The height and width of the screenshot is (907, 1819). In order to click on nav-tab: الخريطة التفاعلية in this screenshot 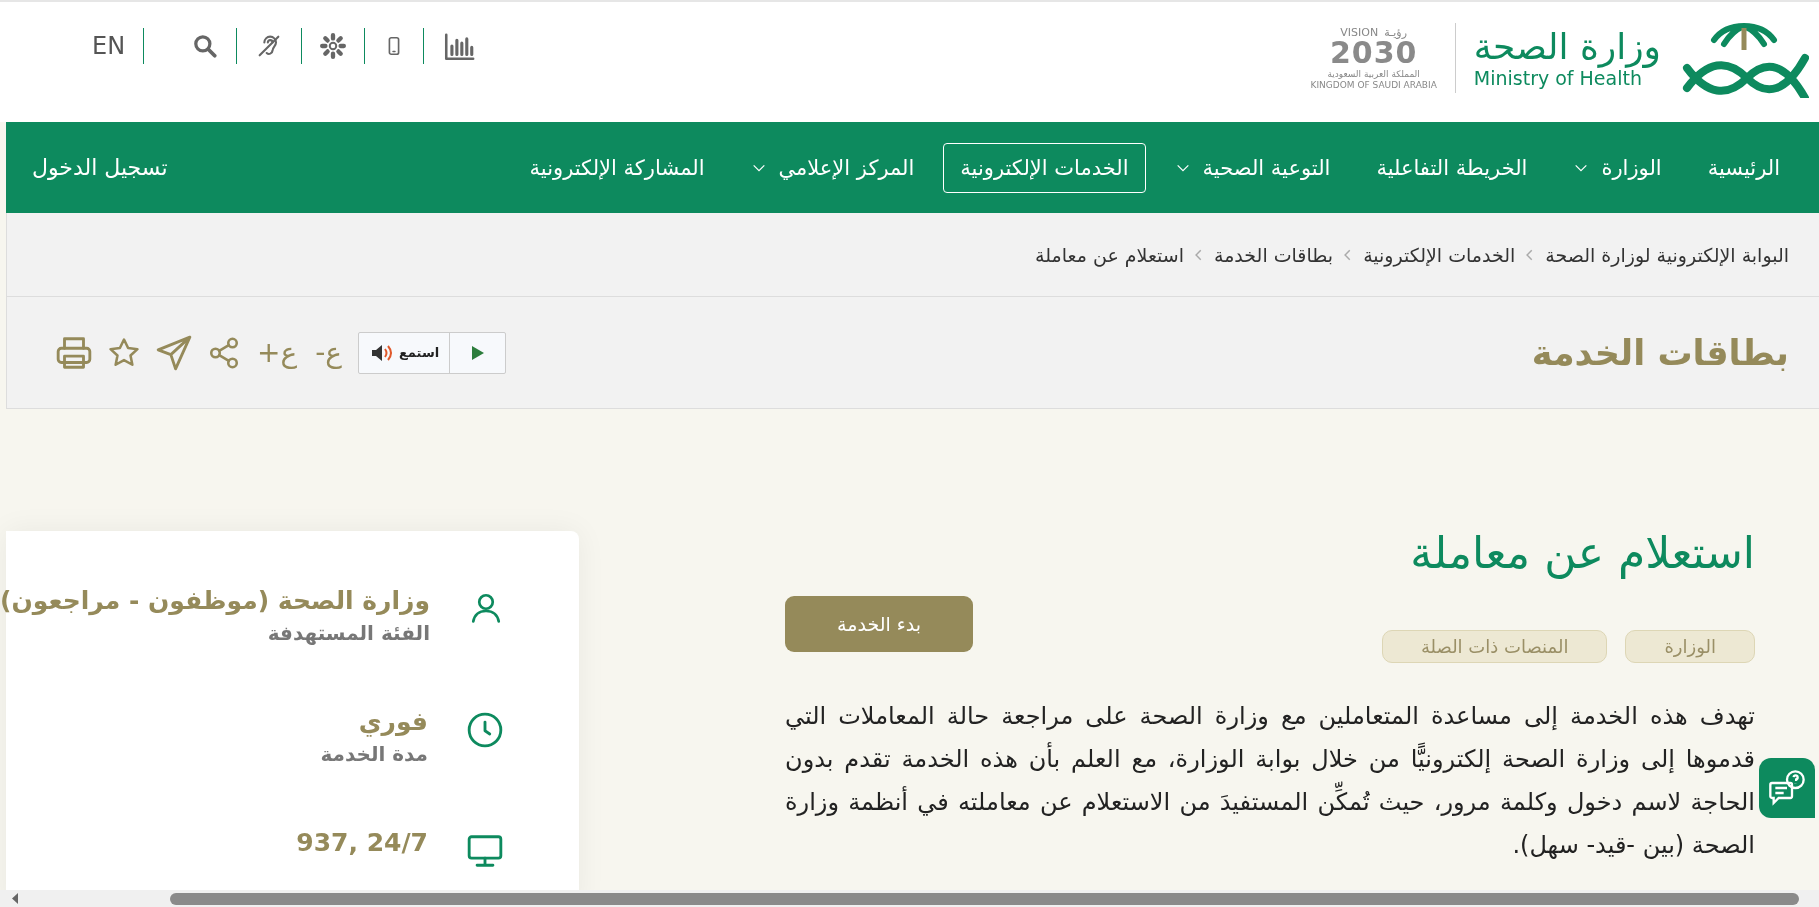, I will do `click(1452, 167)`.